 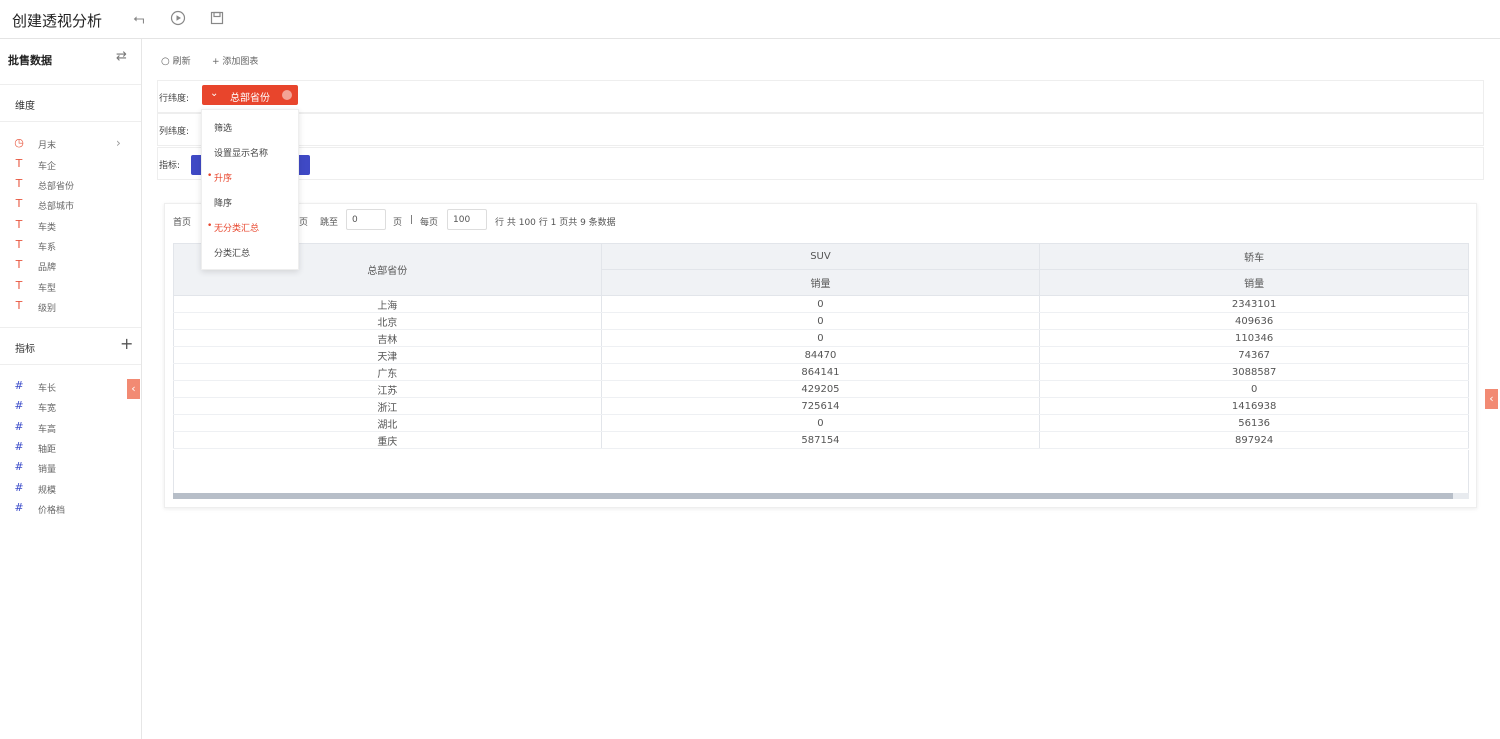 I want to click on table-row: 浙江 725614 1416938, so click(x=821, y=406).